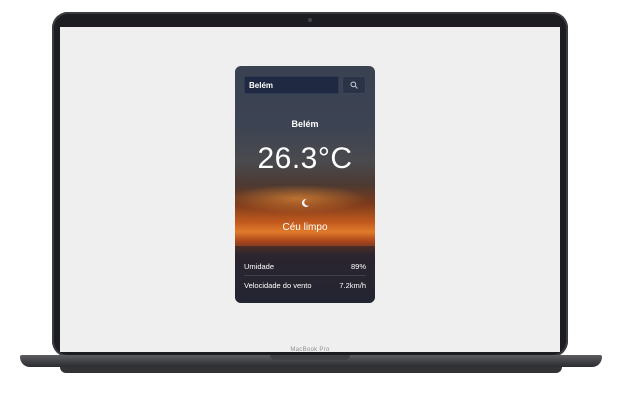  I want to click on weather-condition: Céu limpo, so click(305, 227).